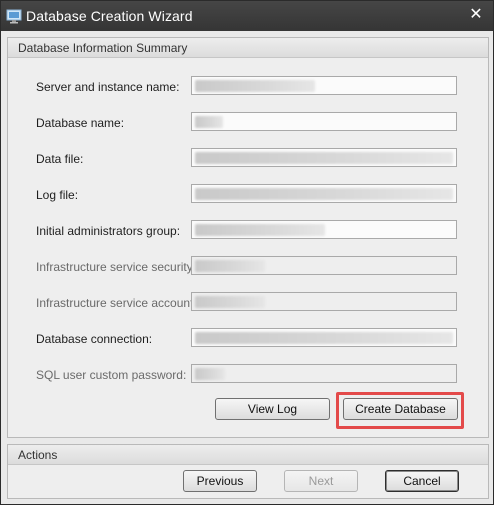  What do you see at coordinates (220, 481) in the screenshot?
I see `previous-button: Previous` at bounding box center [220, 481].